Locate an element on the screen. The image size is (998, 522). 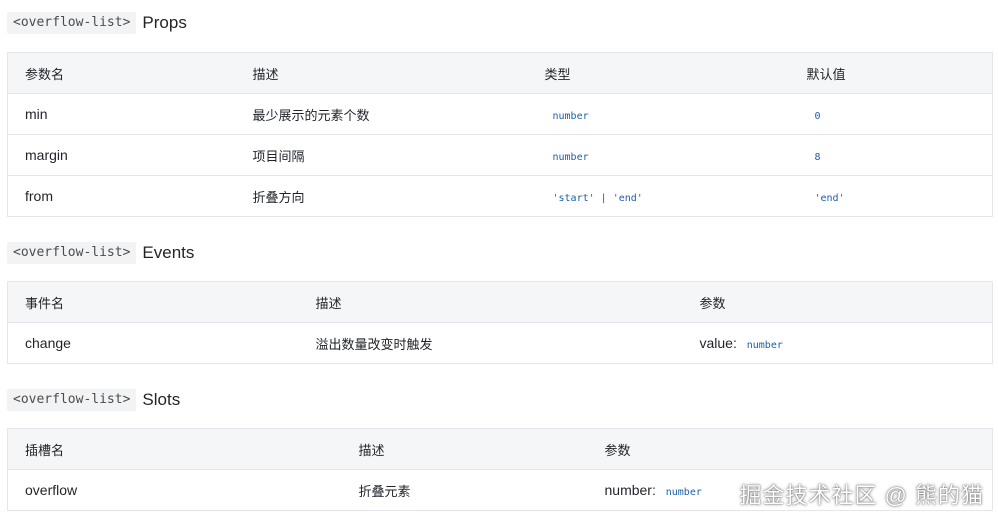
column-header-slot-name: 插槽名 is located at coordinates (174, 449).